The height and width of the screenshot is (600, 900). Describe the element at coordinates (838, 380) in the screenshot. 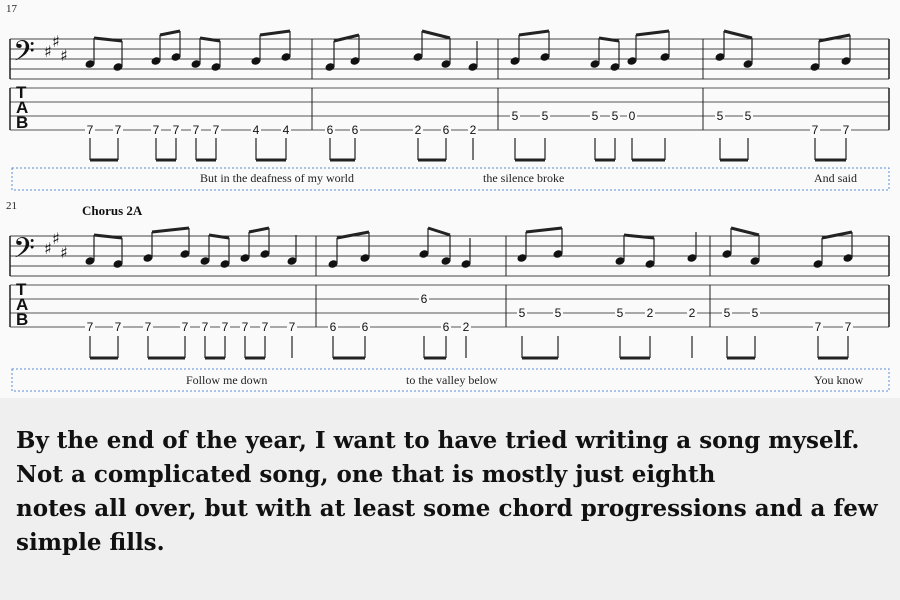

I see `lyric-text: You know` at that location.